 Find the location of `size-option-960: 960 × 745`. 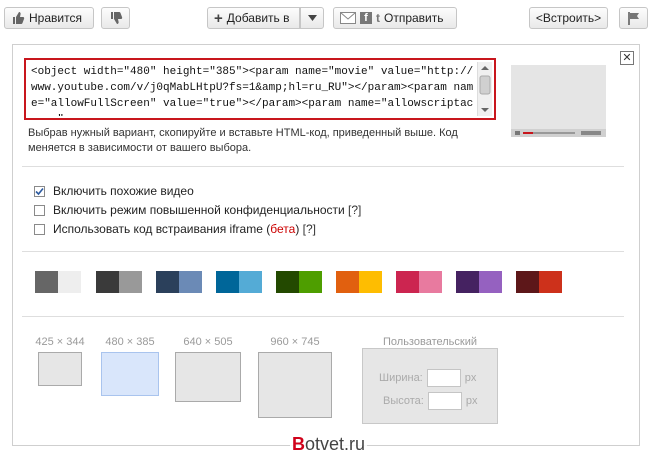

size-option-960: 960 × 745 is located at coordinates (295, 377).